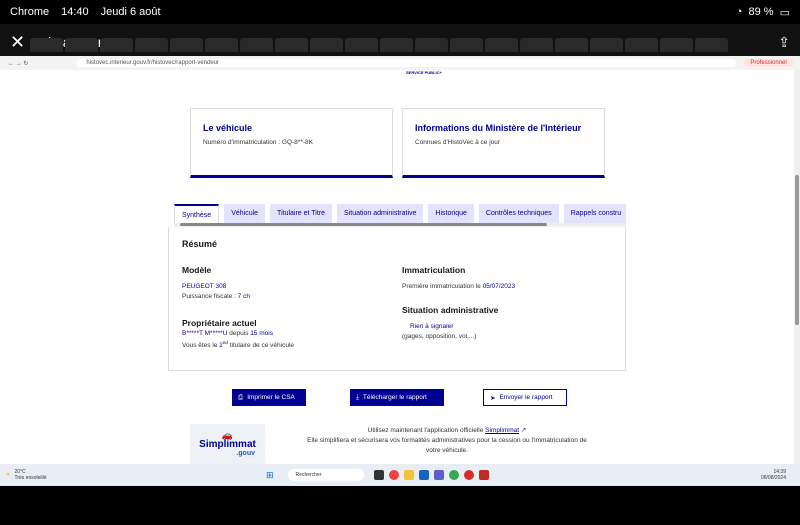  Describe the element at coordinates (784, 12) in the screenshot. I see `battery-icon: ▭` at that location.